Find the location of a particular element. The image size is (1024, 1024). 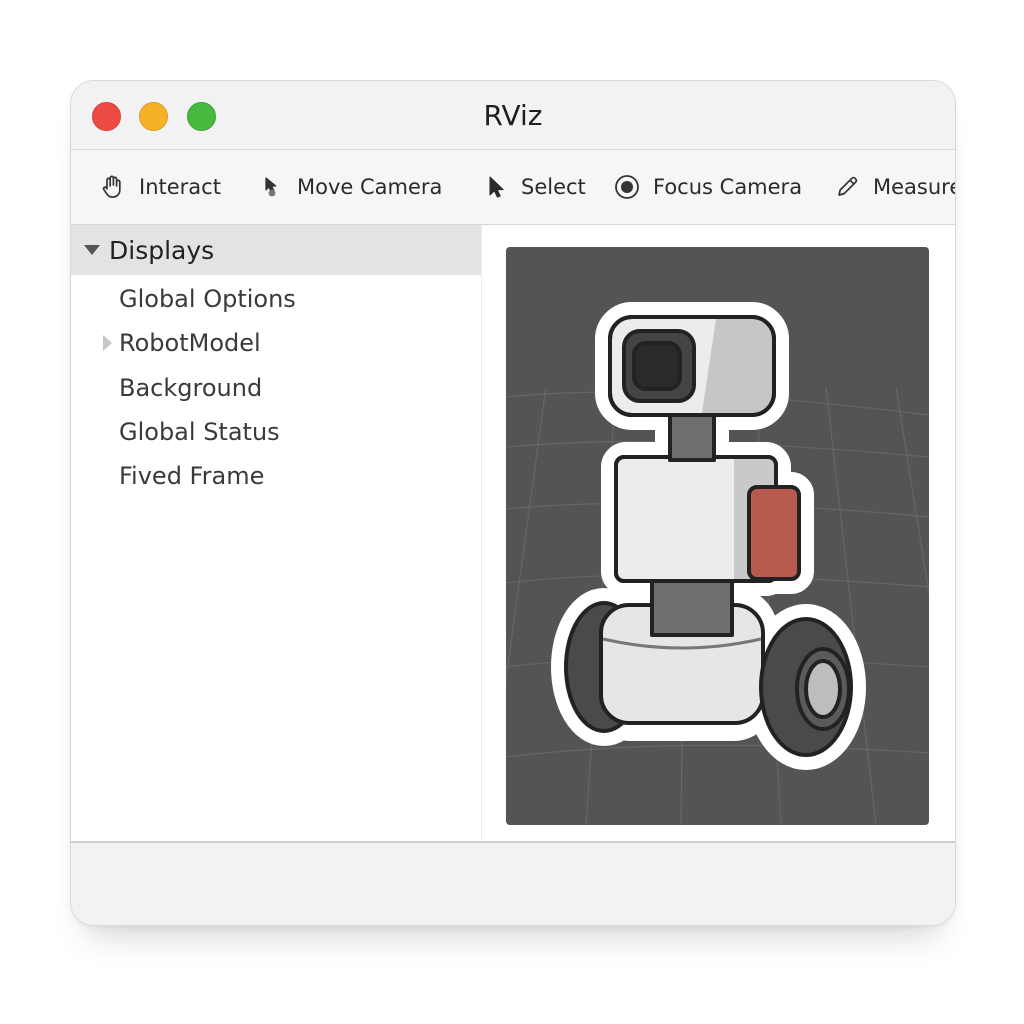

tool-select: Select is located at coordinates (533, 187).